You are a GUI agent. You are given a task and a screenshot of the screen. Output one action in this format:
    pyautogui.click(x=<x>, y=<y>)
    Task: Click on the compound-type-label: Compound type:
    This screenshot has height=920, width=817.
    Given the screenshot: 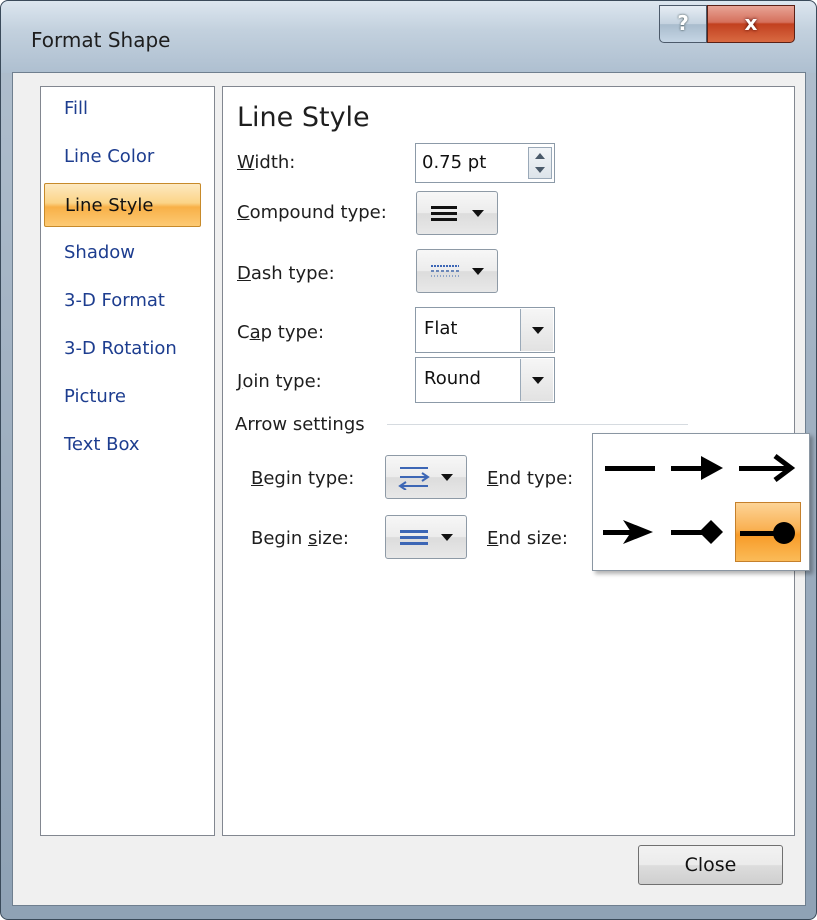 What is the action you would take?
    pyautogui.click(x=312, y=212)
    